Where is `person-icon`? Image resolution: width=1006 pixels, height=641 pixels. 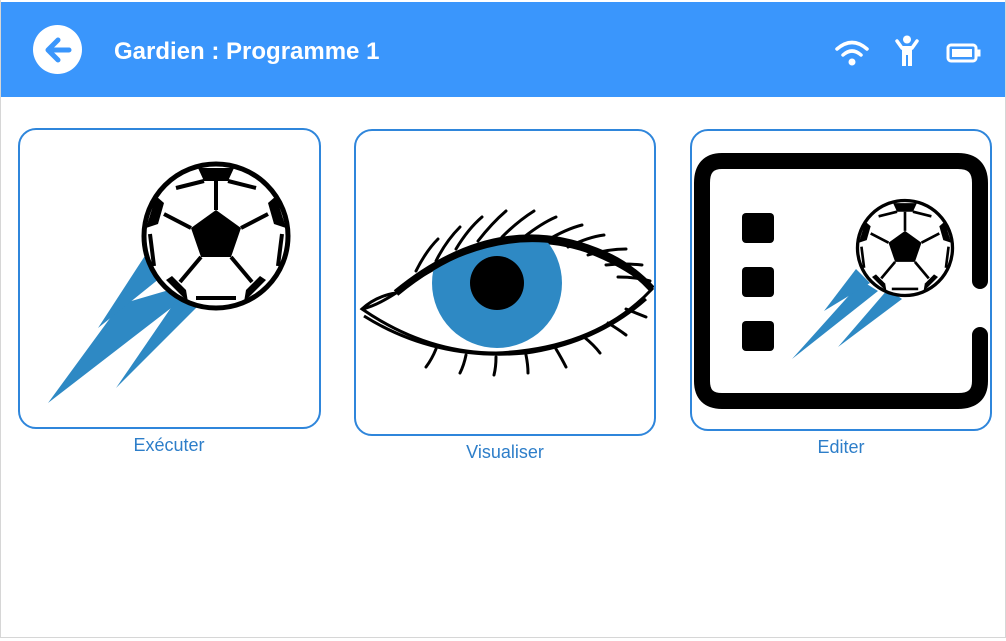 person-icon is located at coordinates (907, 50).